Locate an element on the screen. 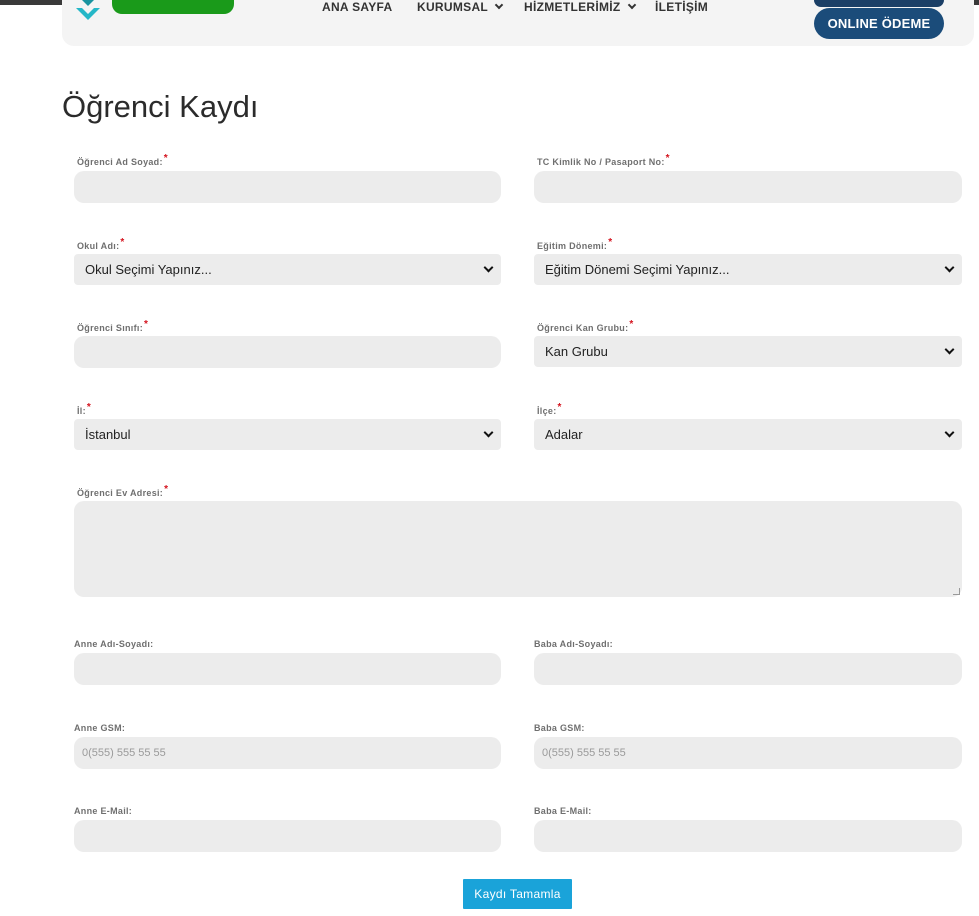 The image size is (979, 916). nav-home: ANA SAYFA is located at coordinates (357, 7).